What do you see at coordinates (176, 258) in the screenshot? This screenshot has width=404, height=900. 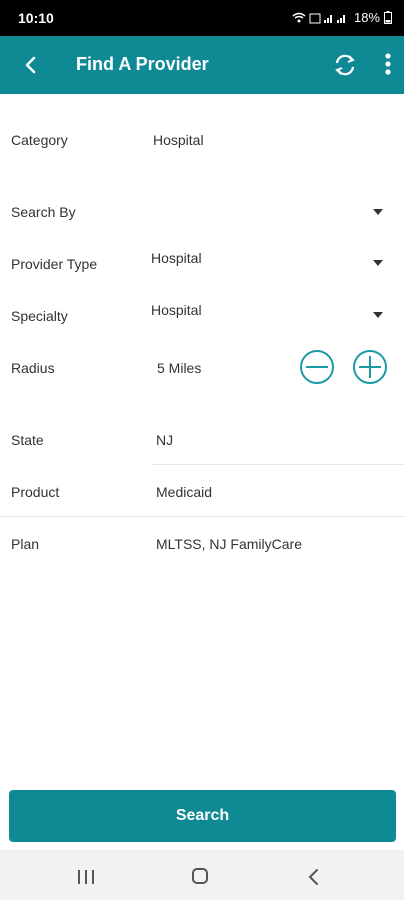 I see `provider-type-value: Hospital` at bounding box center [176, 258].